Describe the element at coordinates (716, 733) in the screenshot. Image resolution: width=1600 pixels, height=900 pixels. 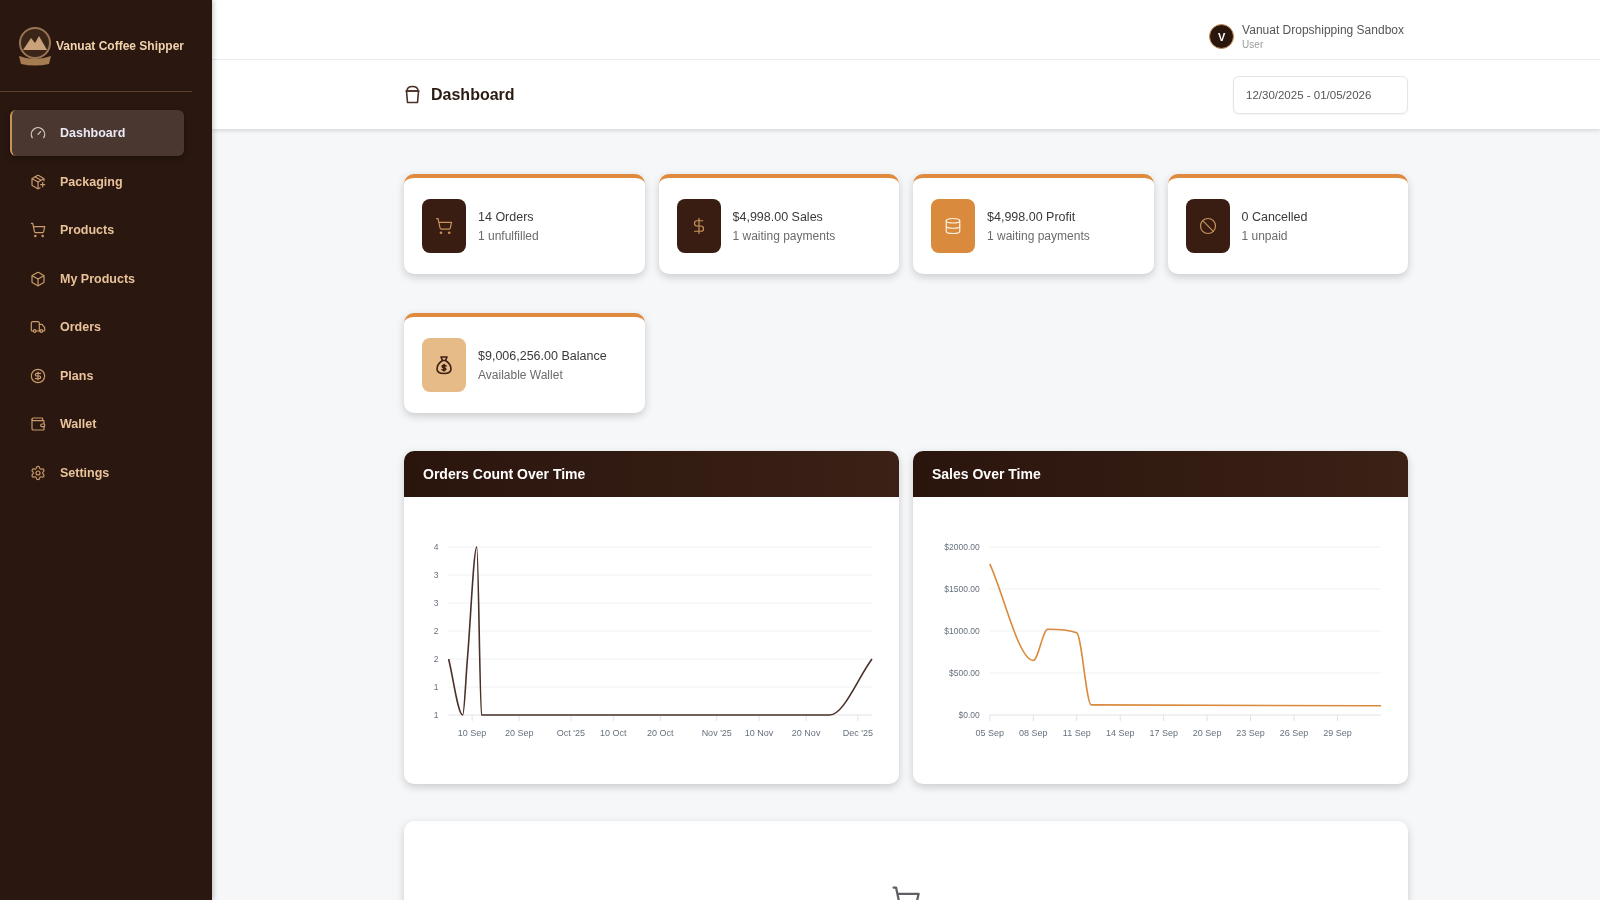
I see `axis-tick-label: Nov '25` at that location.